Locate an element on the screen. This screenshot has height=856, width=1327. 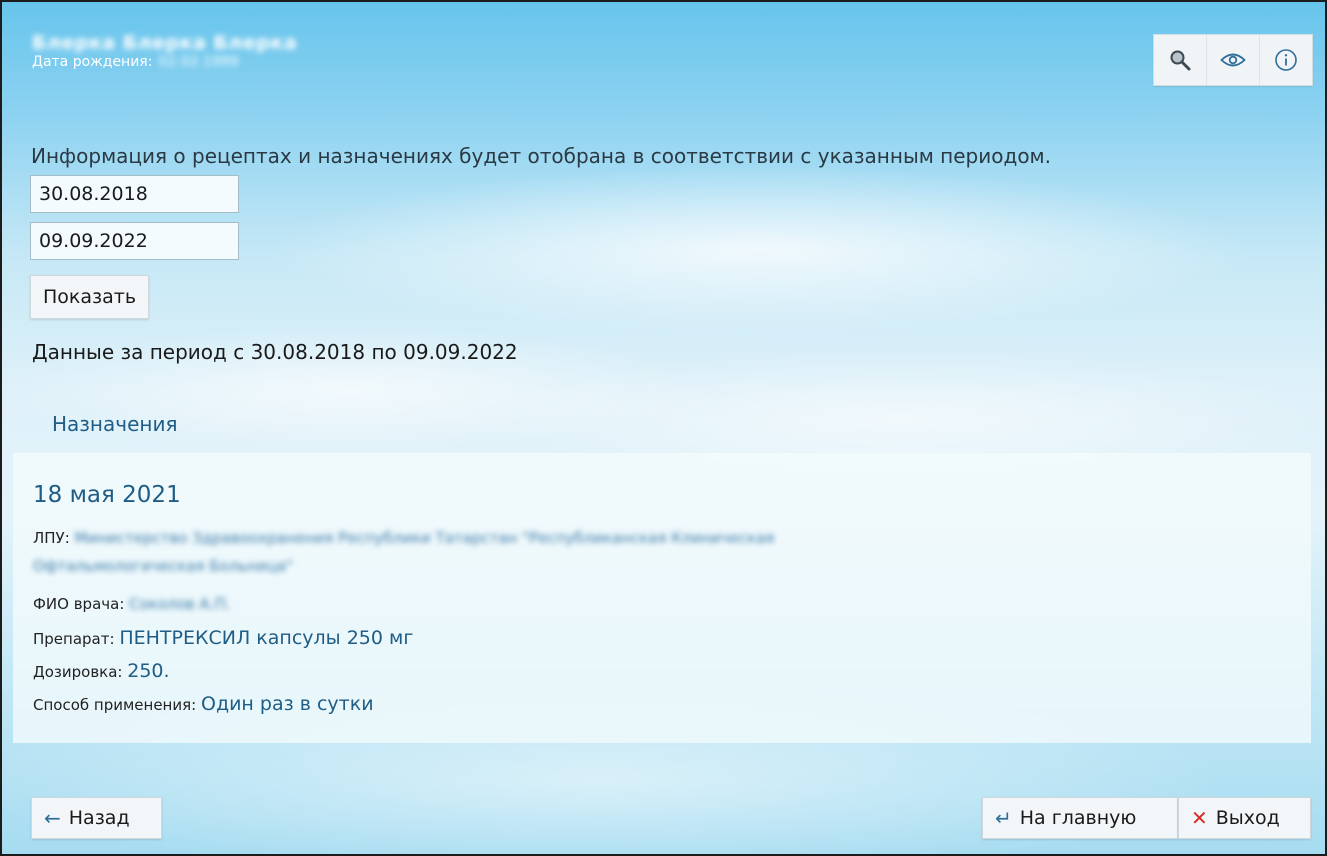
back-label: Назад is located at coordinates (99, 818).